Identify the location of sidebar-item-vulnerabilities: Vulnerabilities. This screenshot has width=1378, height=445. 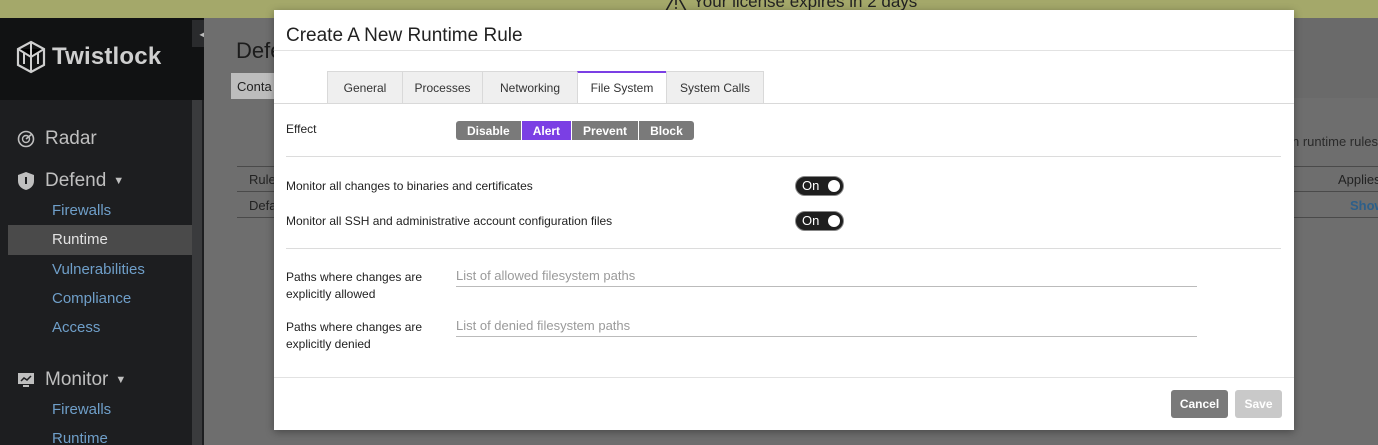
(98, 269).